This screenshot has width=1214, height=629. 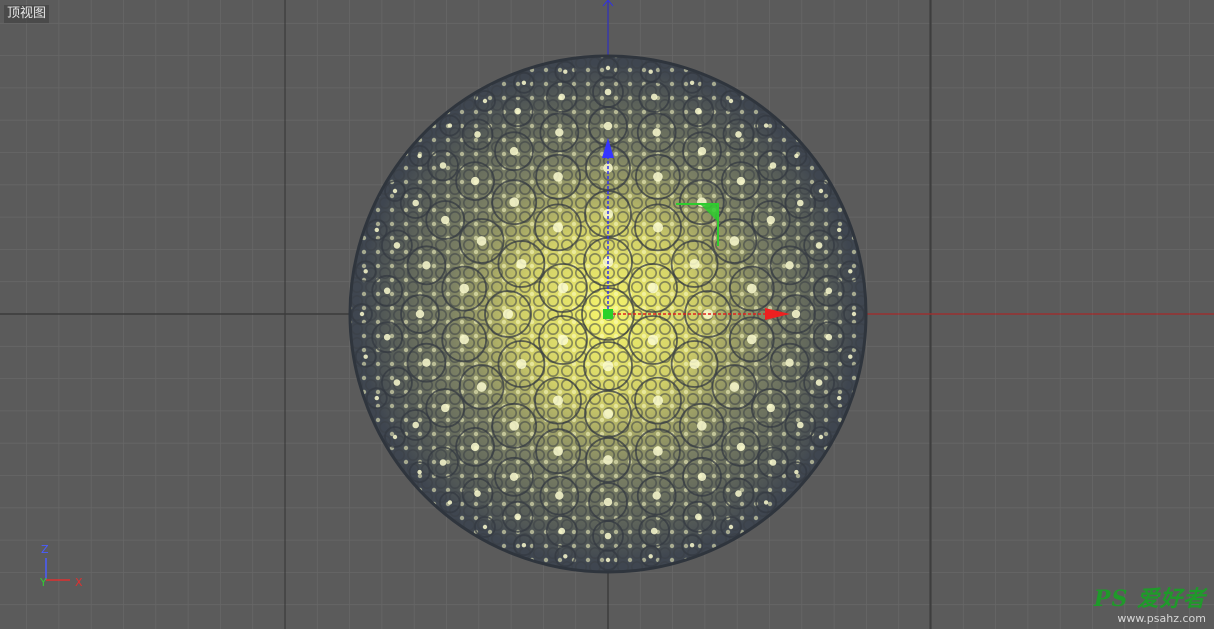 I want to click on axis-indicator-z-label: Z, so click(x=45, y=549).